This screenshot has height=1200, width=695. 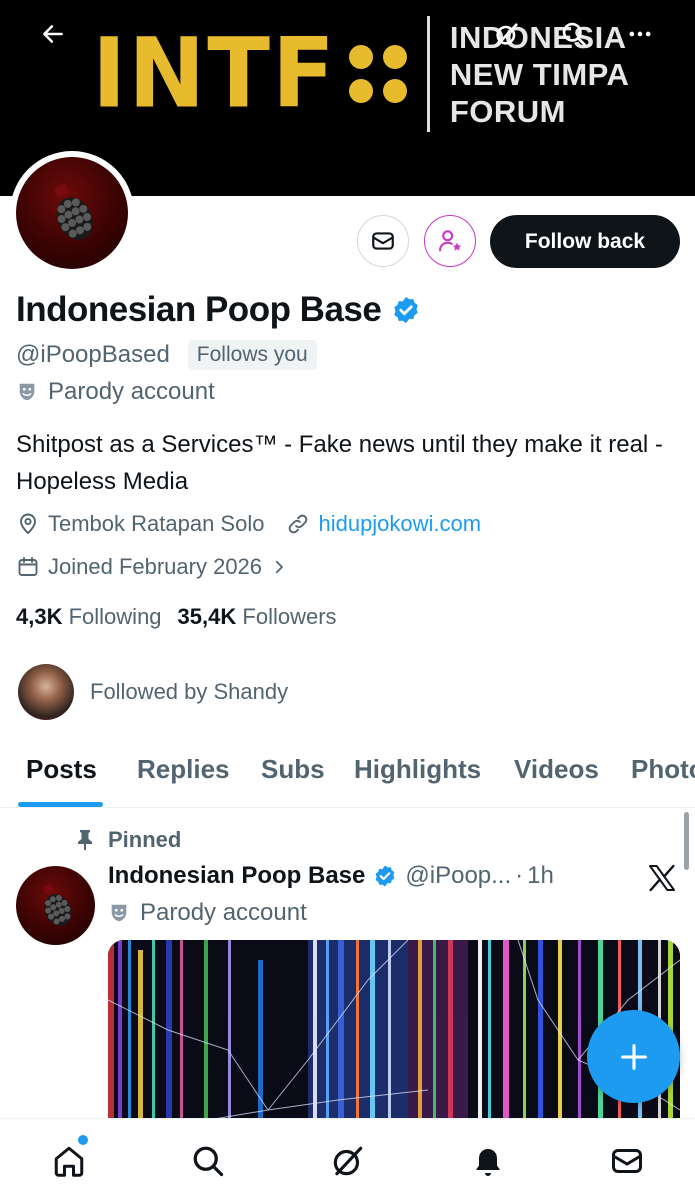 I want to click on back-button, so click(x=53, y=34).